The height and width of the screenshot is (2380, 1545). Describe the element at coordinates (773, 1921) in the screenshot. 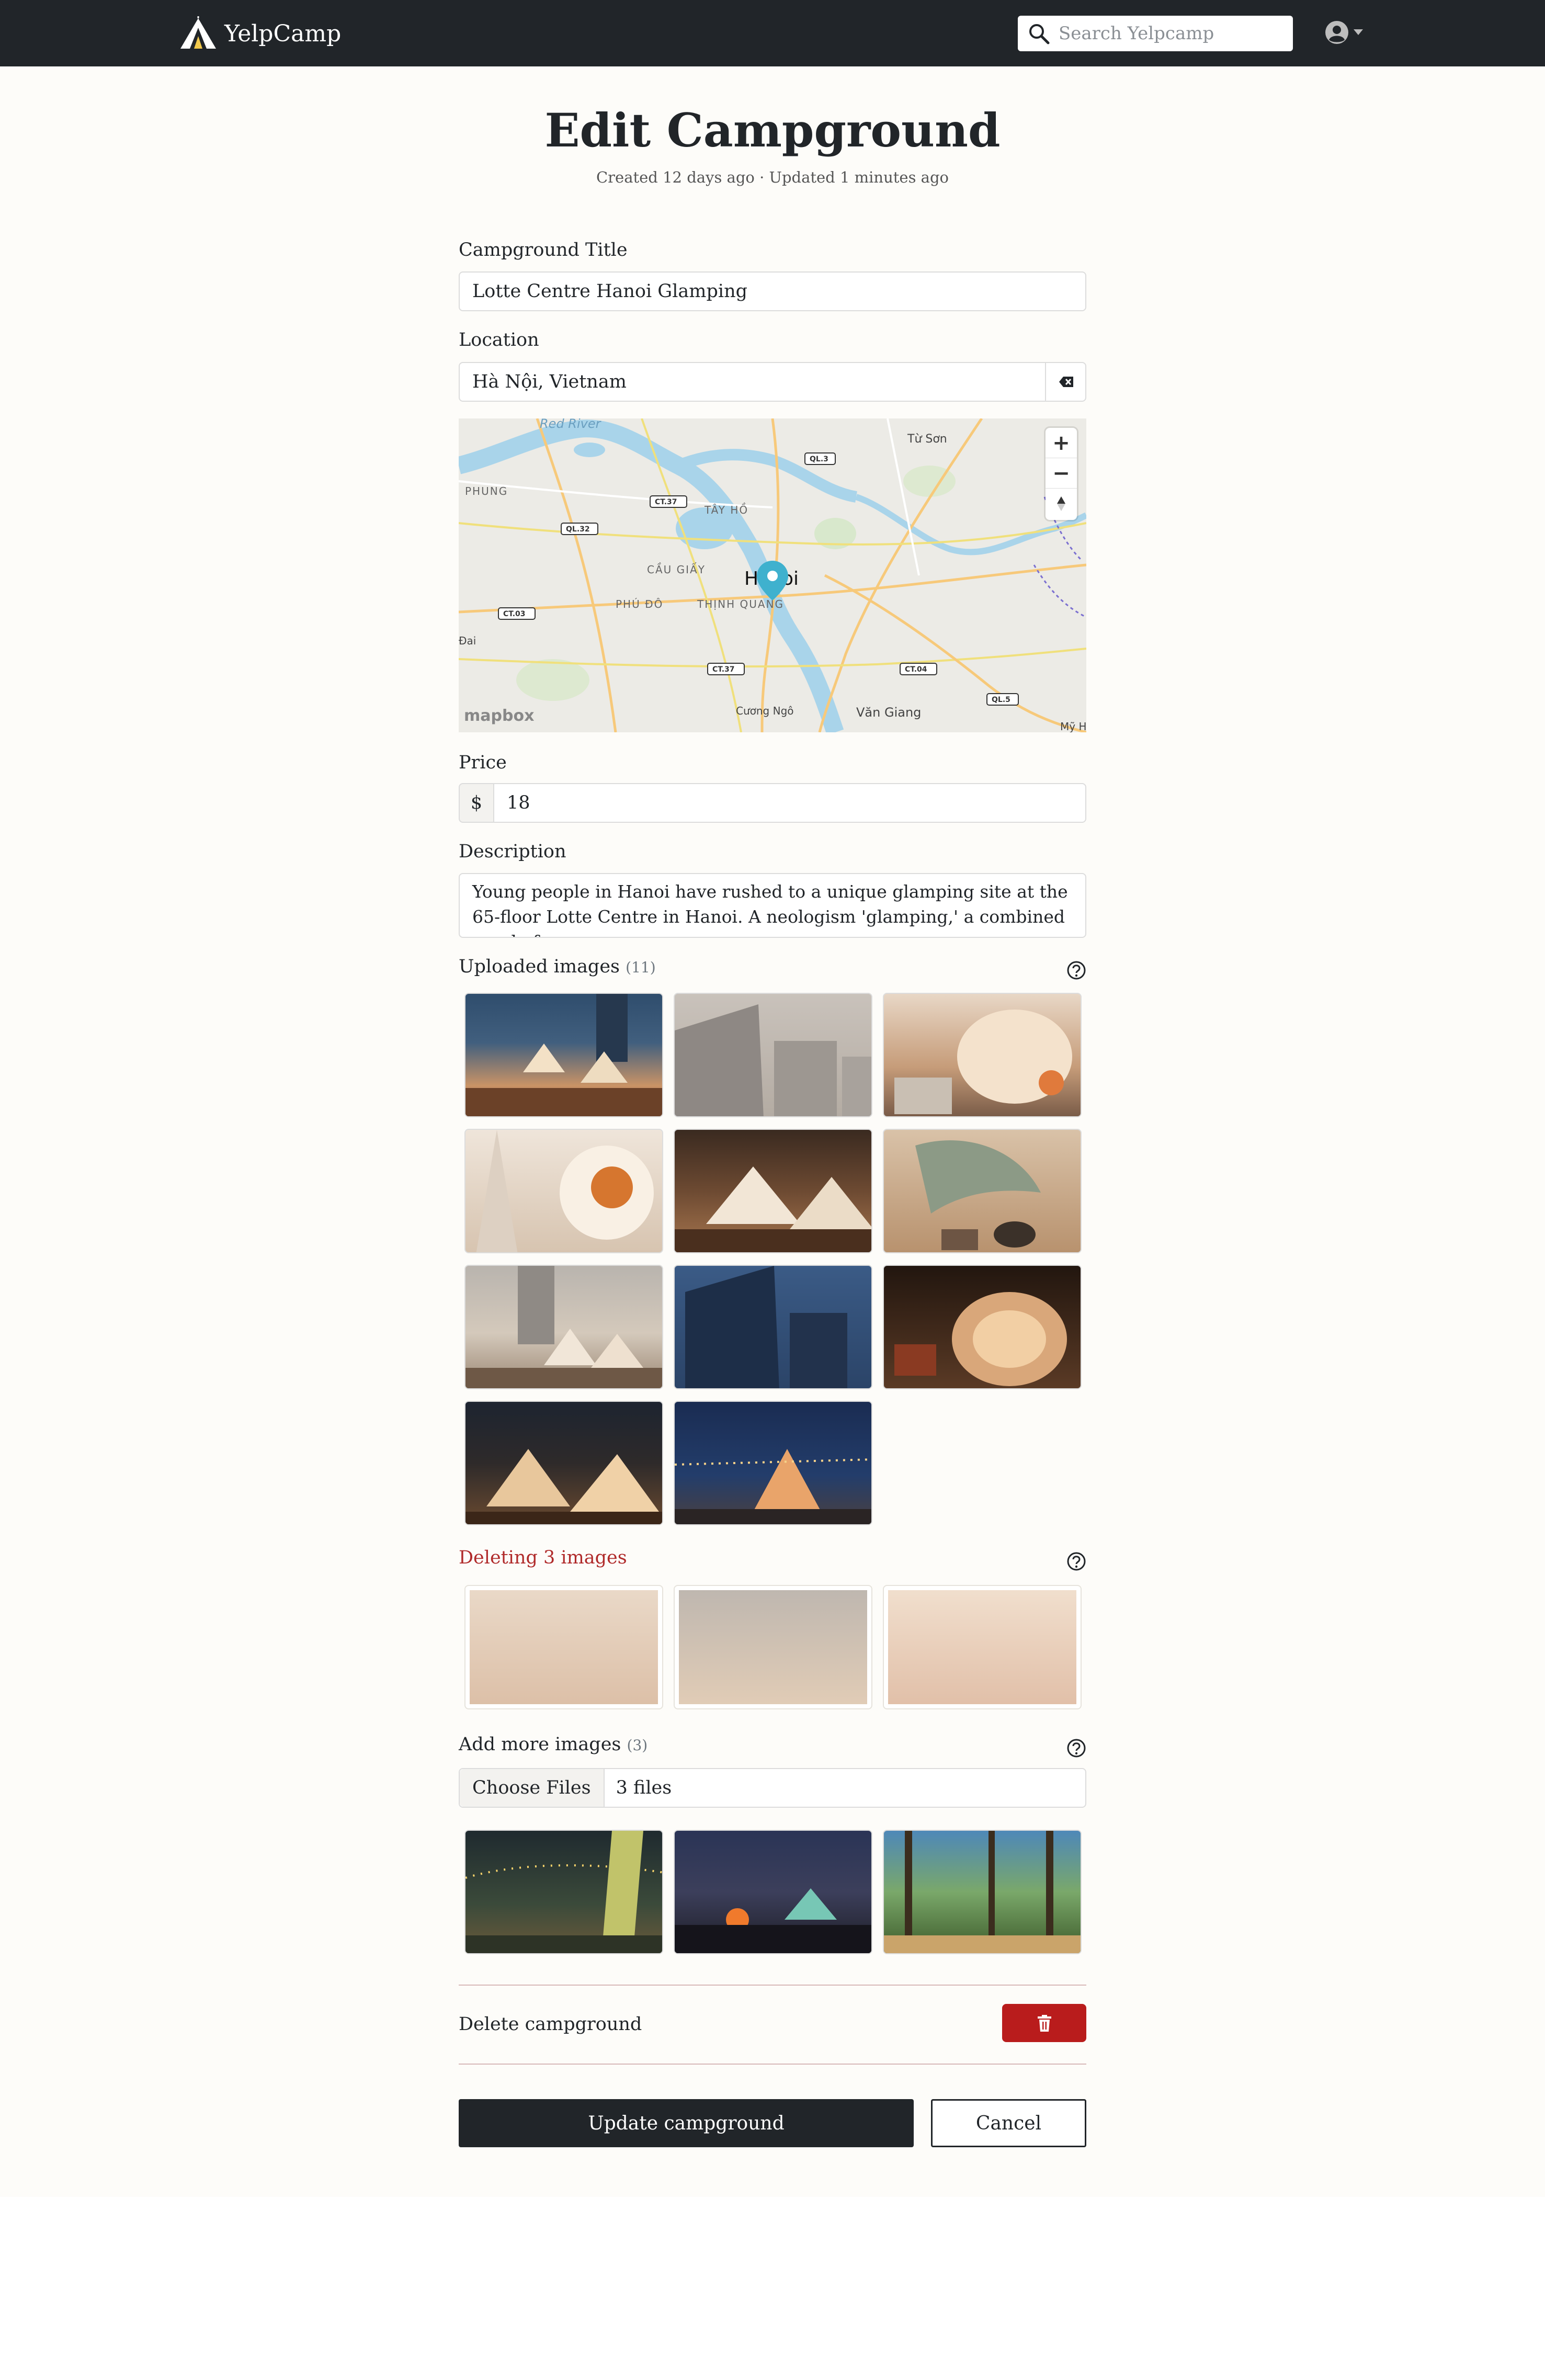

I see `campfire-photo` at that location.